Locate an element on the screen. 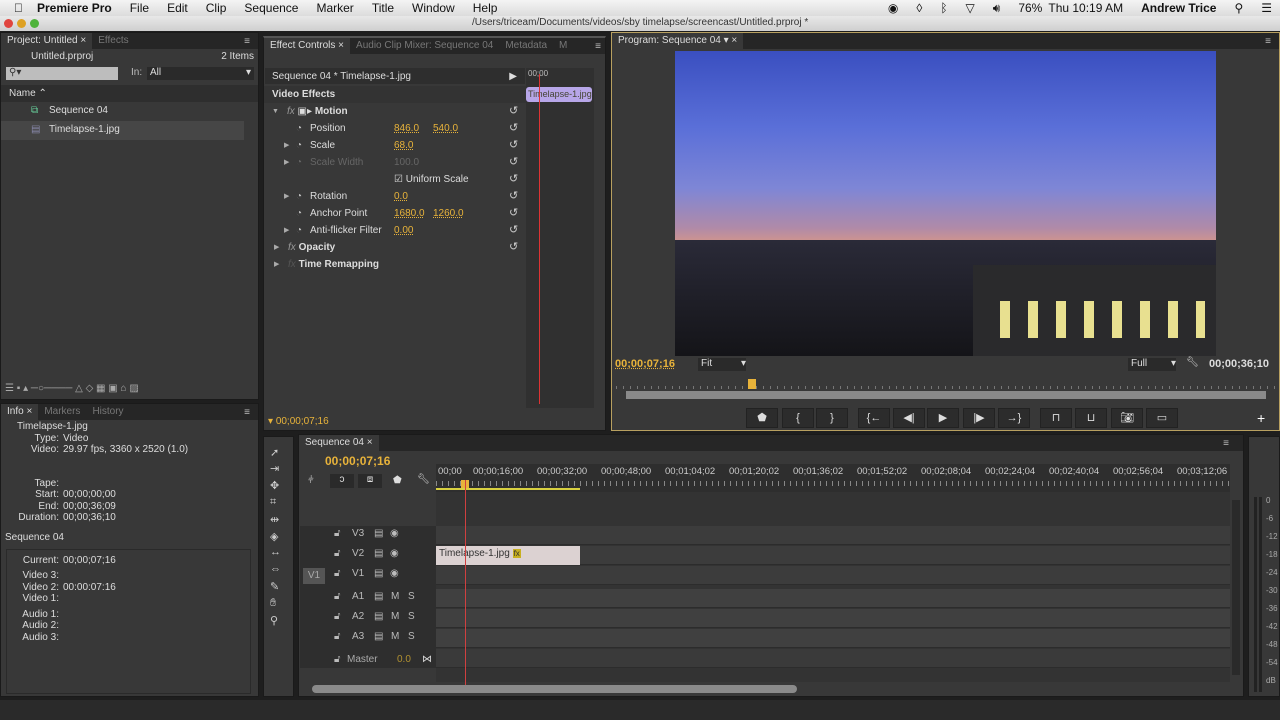  motion-effect: ▼ fx ▣▸ Motion ↺ is located at coordinates (395, 111).